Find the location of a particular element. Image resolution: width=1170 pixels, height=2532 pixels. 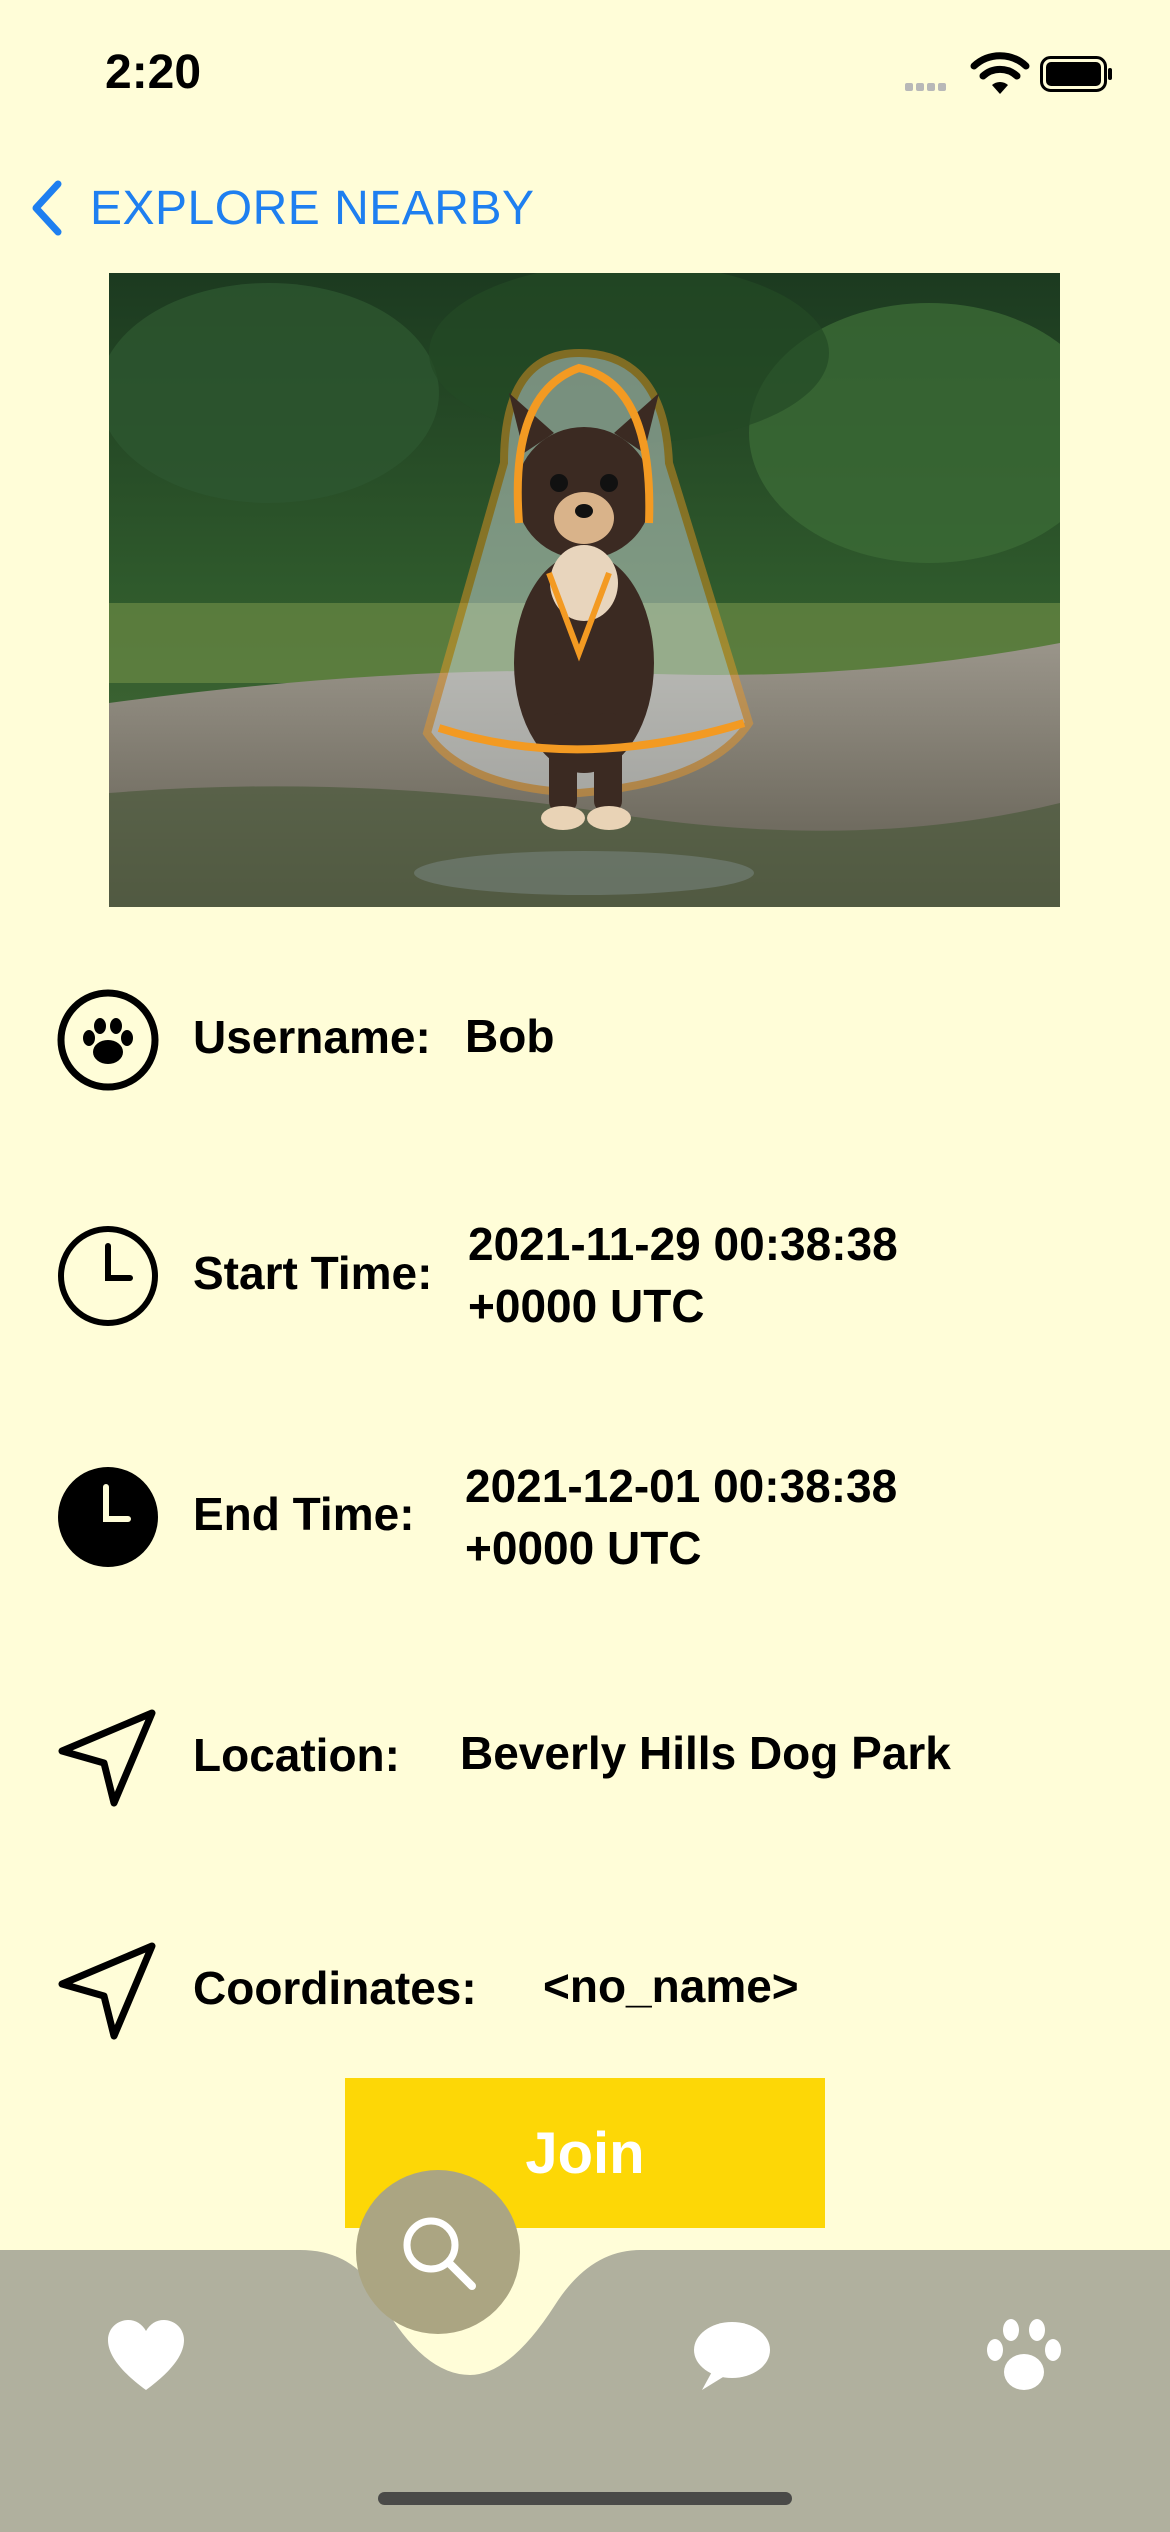

search-icon is located at coordinates (439, 2253).